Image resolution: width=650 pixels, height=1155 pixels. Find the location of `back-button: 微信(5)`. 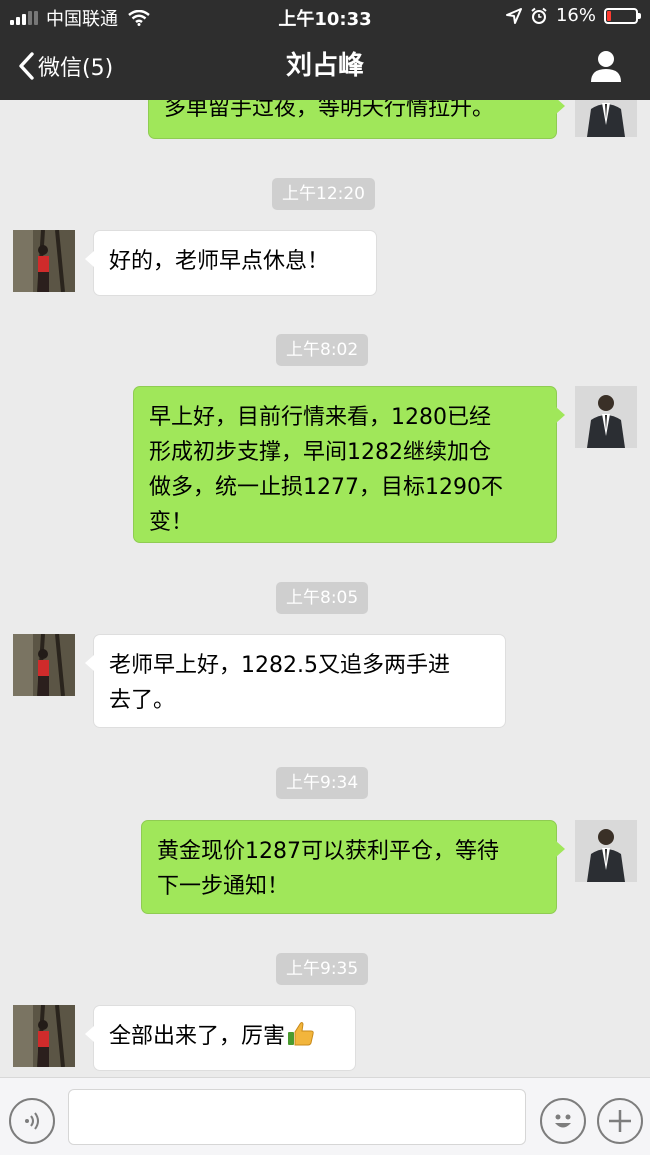

back-button: 微信(5) is located at coordinates (65, 66).